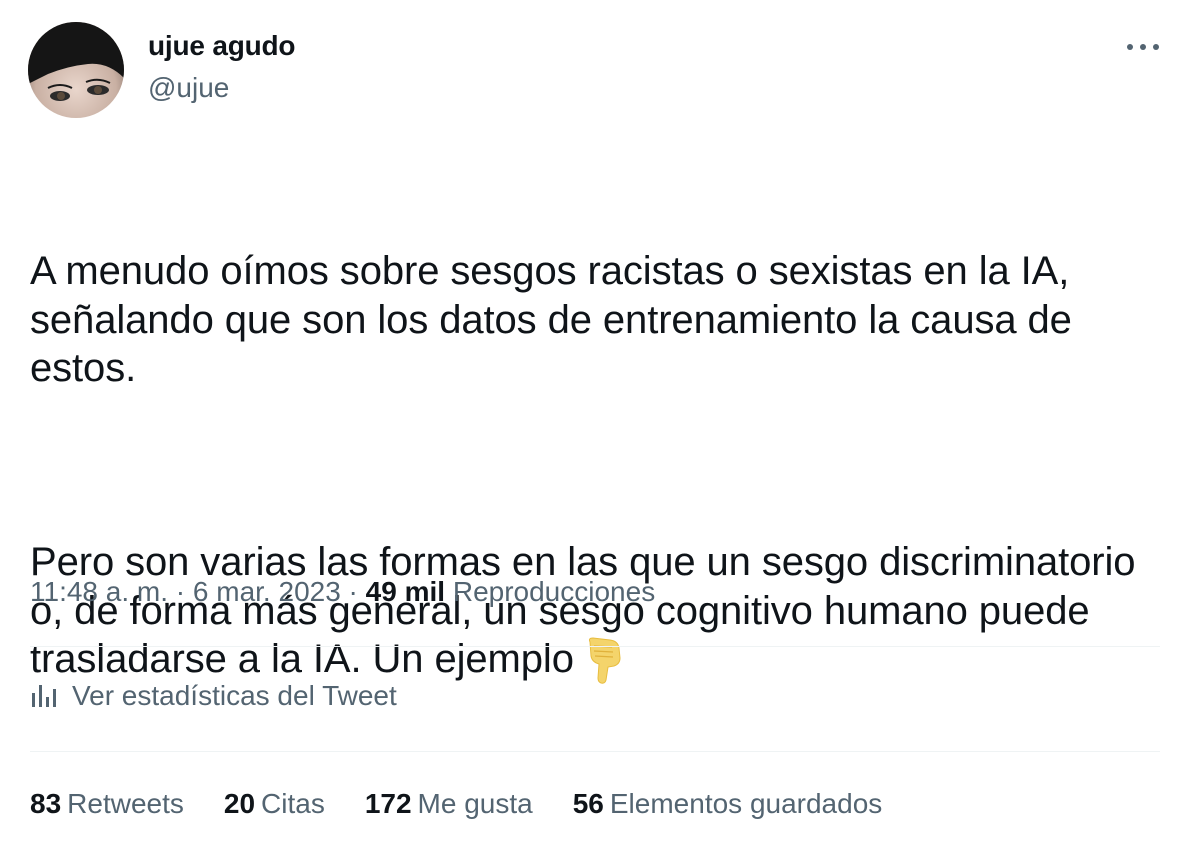 This screenshot has width=1190, height=848. I want to click on likes-count: 172 Me gusta, so click(449, 804).